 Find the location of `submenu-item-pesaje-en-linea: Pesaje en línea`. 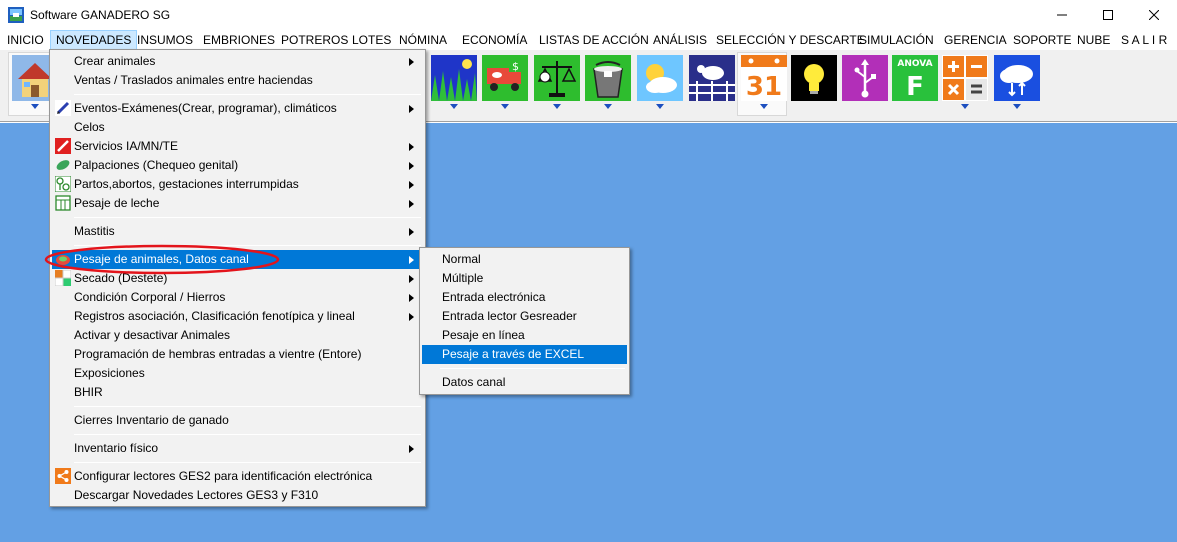

submenu-item-pesaje-en-linea: Pesaje en línea is located at coordinates (524, 335).